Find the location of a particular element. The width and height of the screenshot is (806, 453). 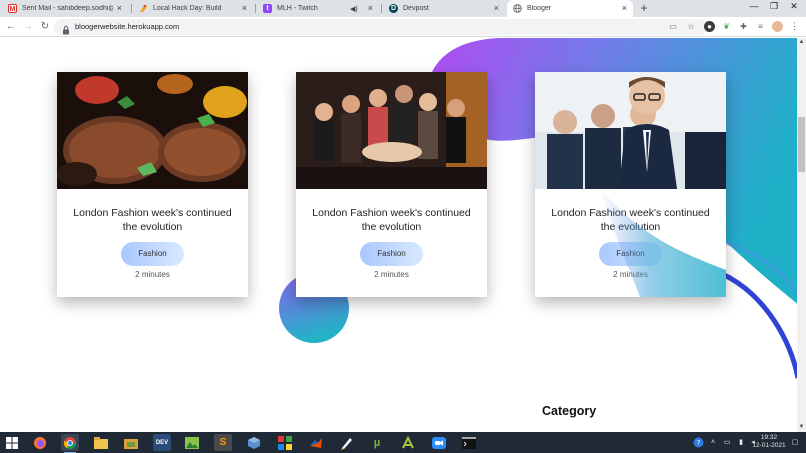

tab-blooger: Blooger × is located at coordinates (570, 8).